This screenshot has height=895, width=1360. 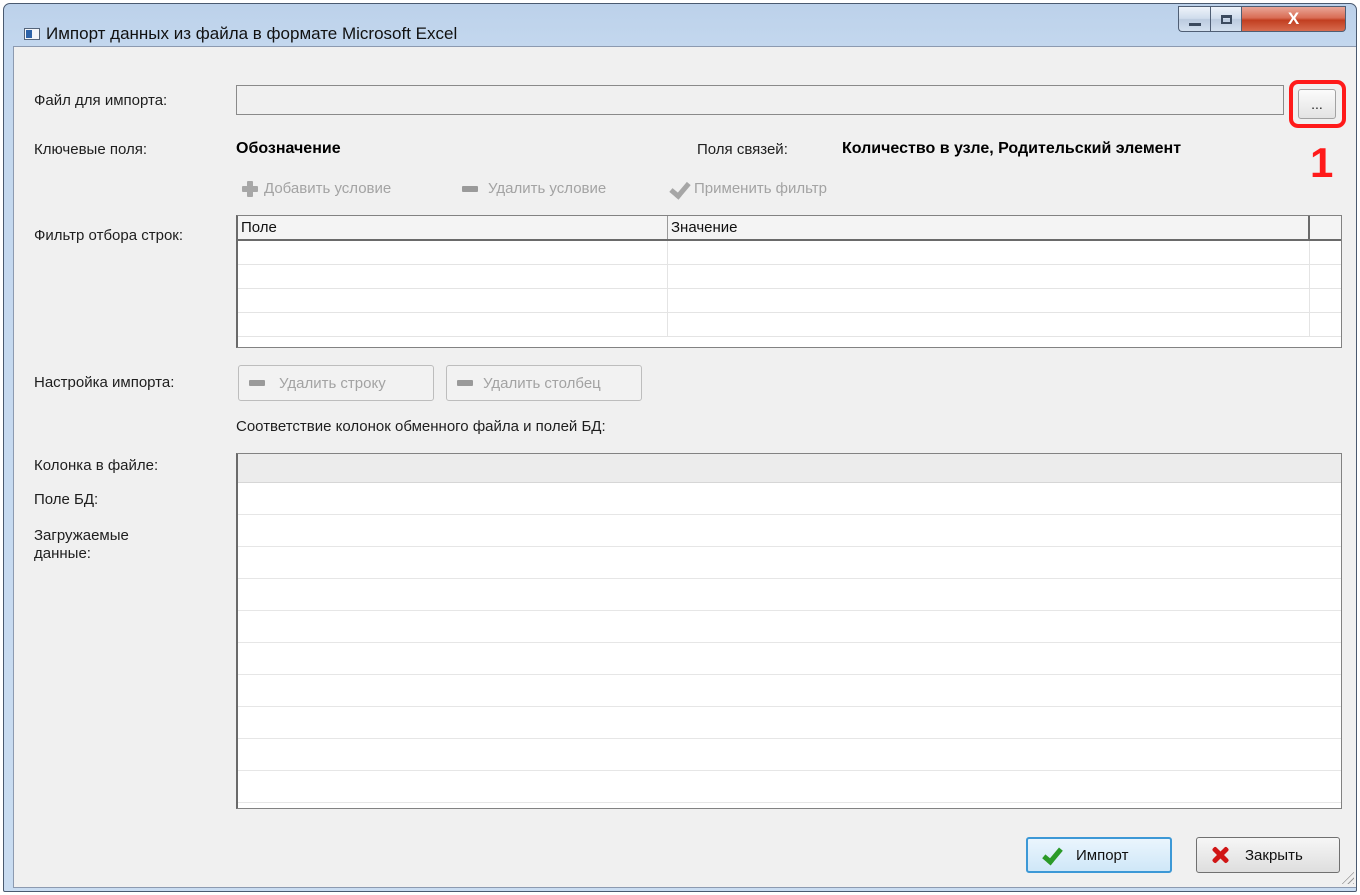 I want to click on close-icon: X, so click(x=1293, y=18).